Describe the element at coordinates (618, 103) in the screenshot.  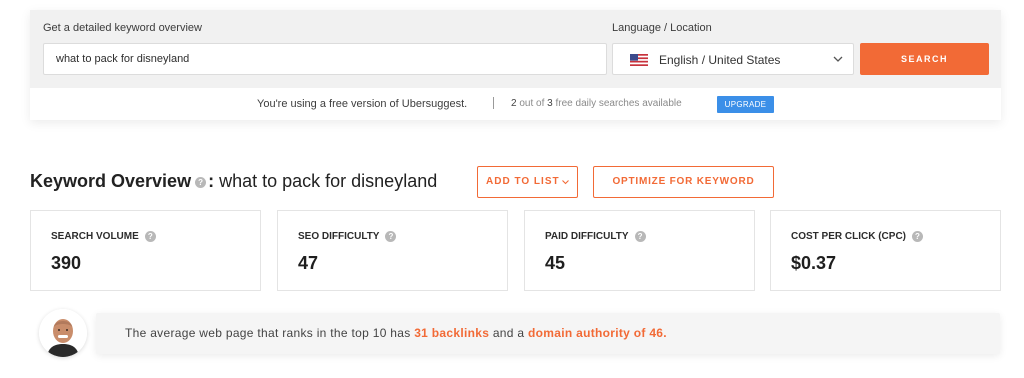
I see `searches-available-text: free daily searches available` at that location.